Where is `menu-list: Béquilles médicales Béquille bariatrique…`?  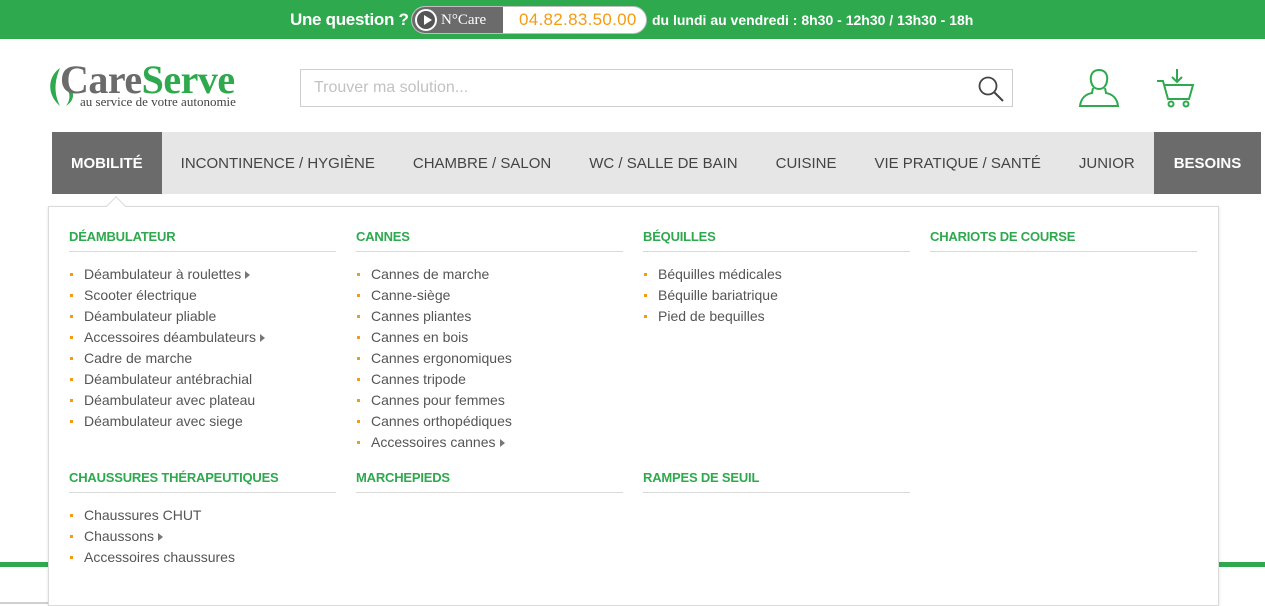 menu-list: Béquilles médicales Béquille bariatrique… is located at coordinates (776, 295).